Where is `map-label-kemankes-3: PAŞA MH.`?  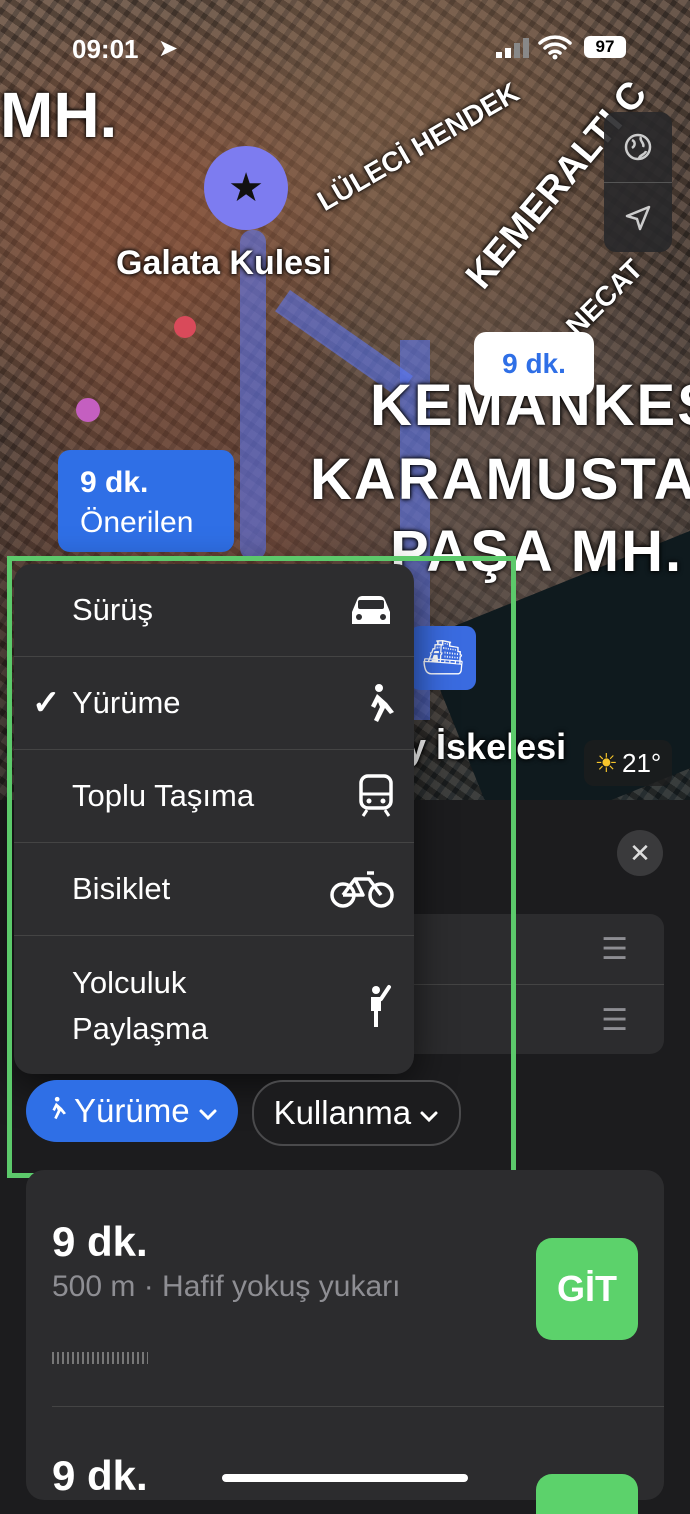
map-label-kemankes-3: PAŞA MH. is located at coordinates (537, 551).